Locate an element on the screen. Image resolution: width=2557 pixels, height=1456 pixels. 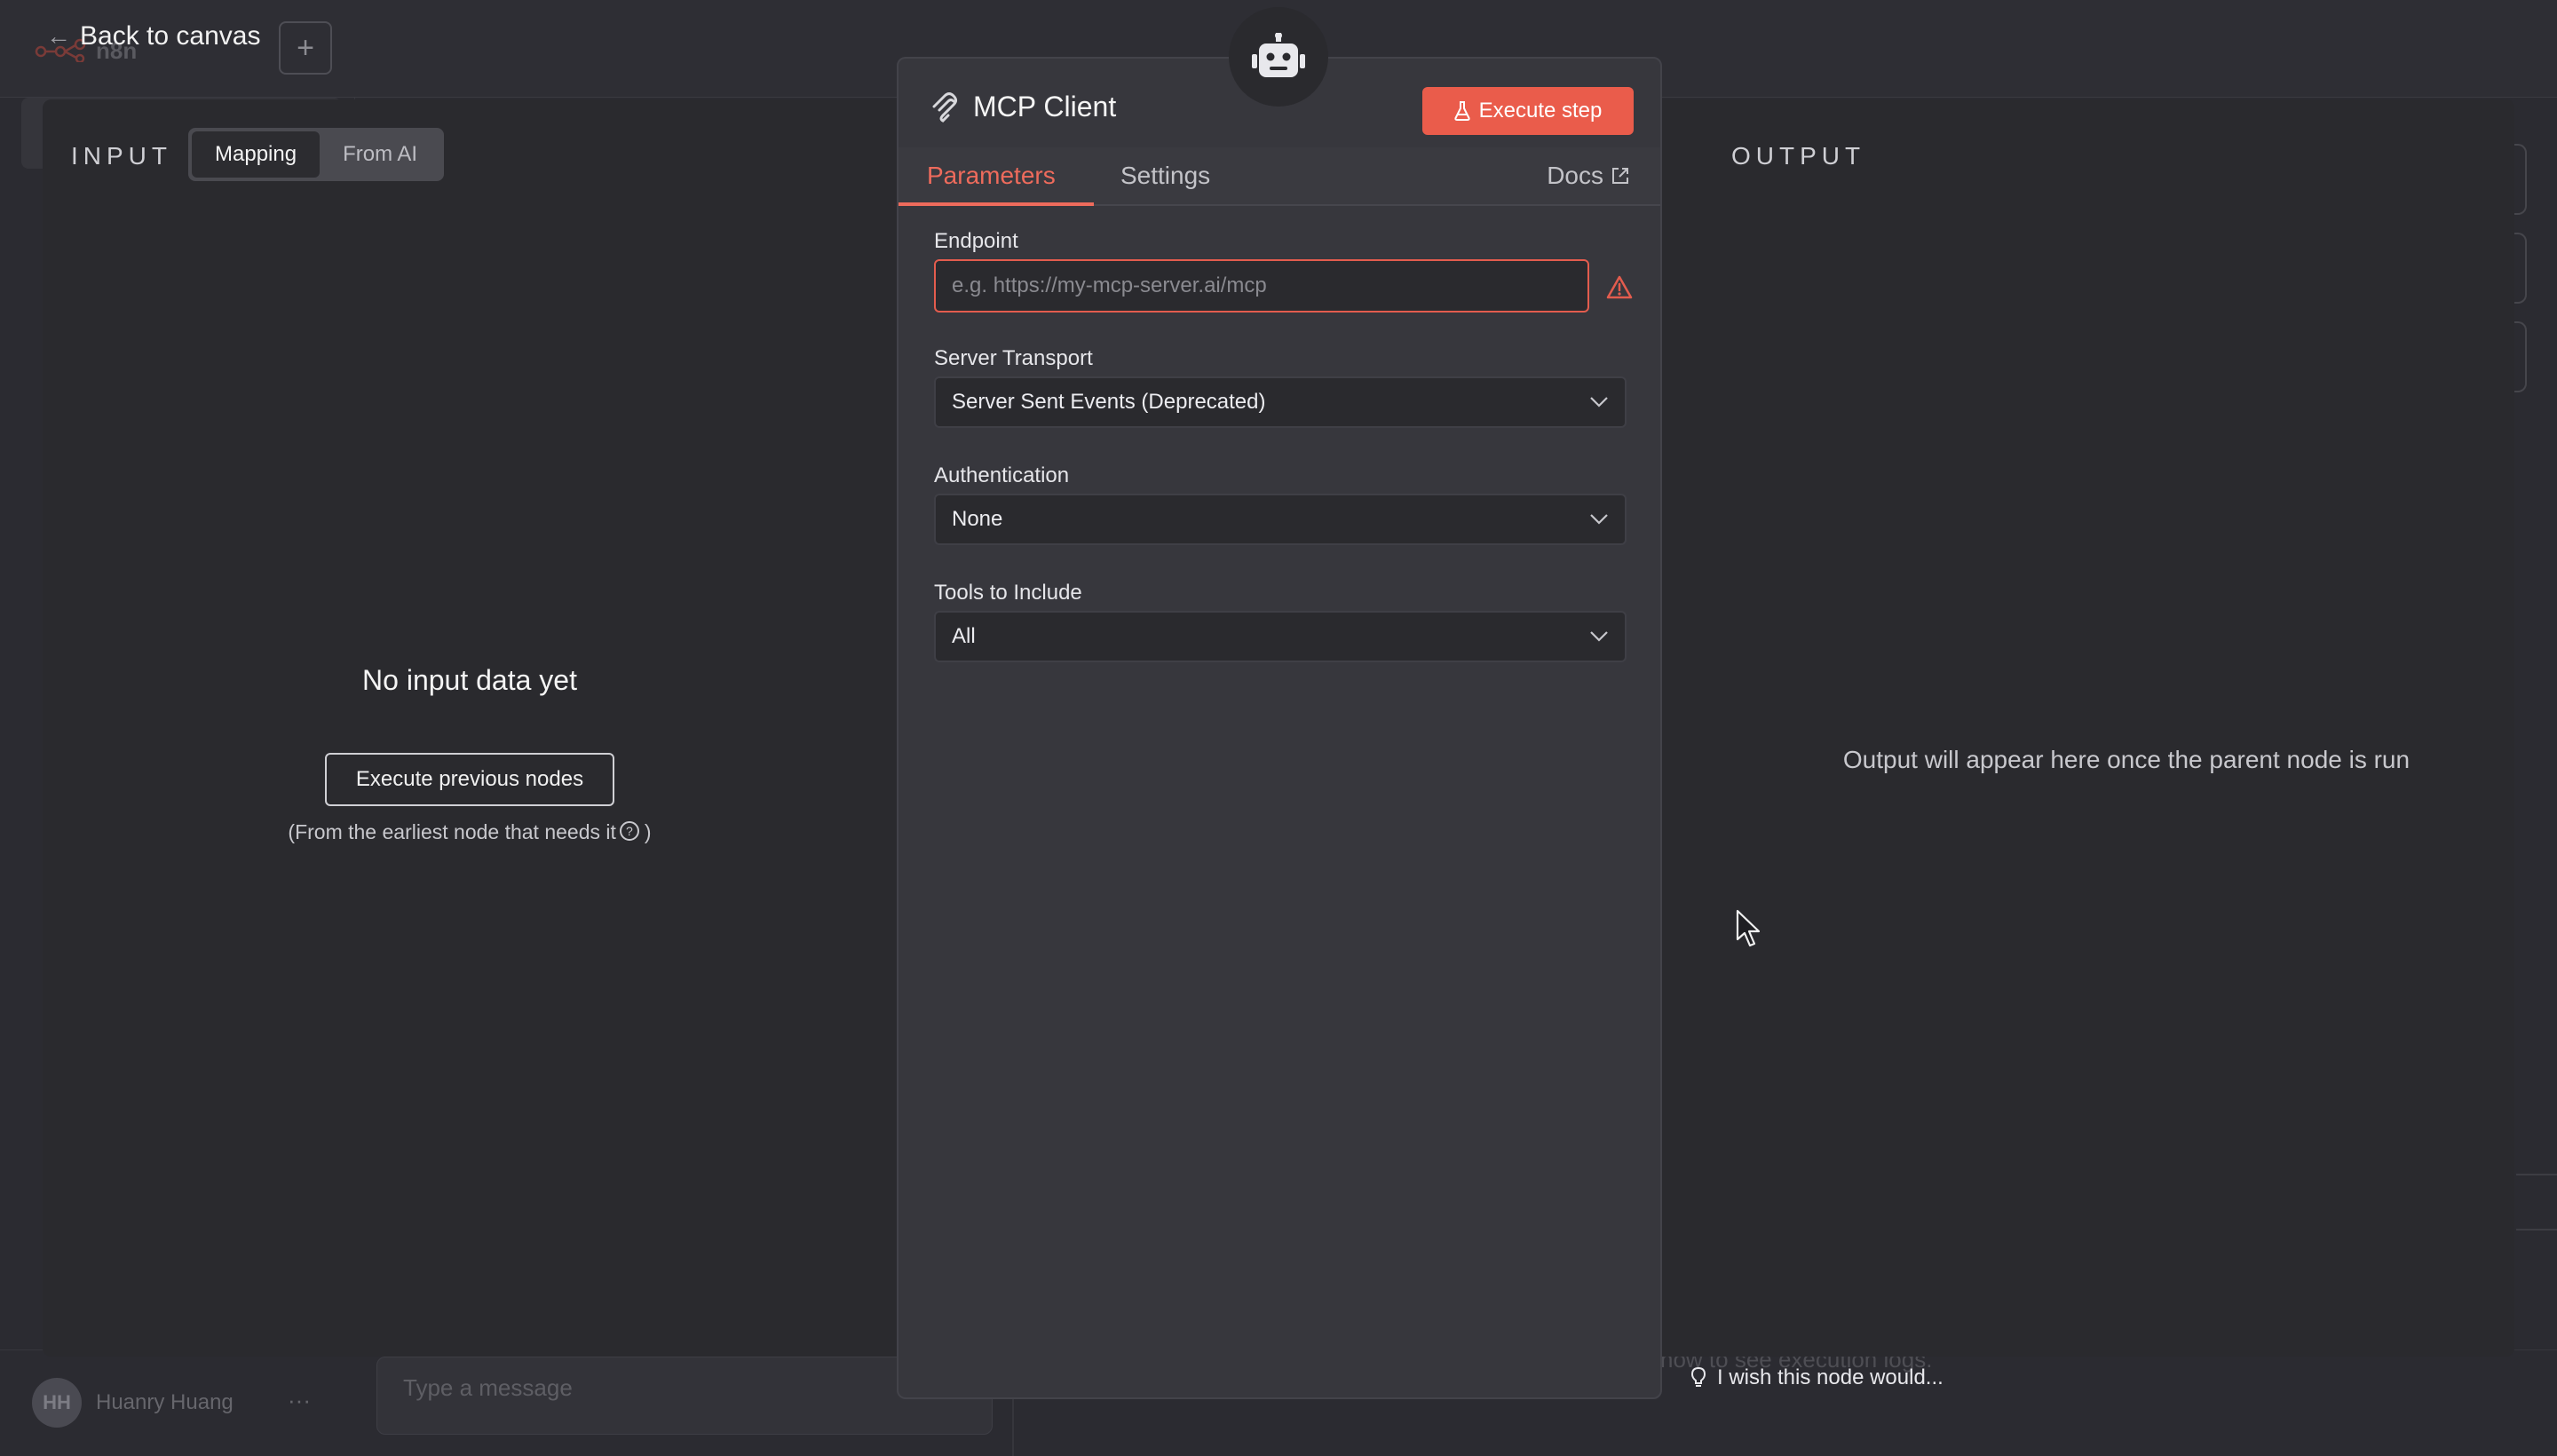
execute-step-label: Execute step is located at coordinates (1540, 111).